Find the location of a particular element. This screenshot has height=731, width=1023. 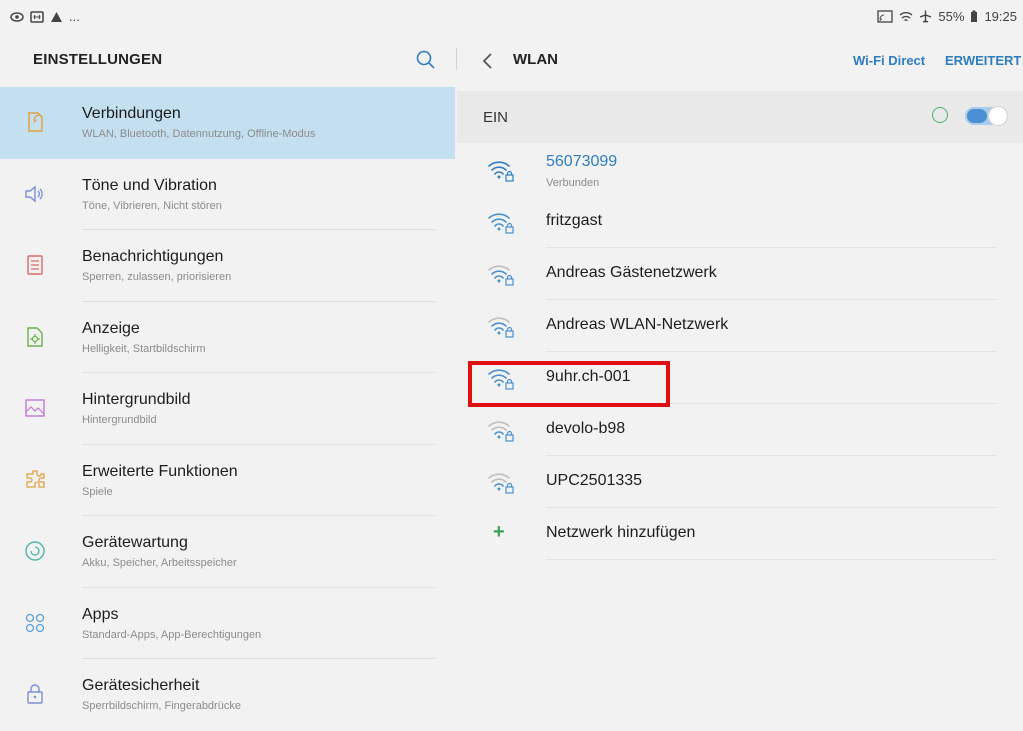

wlan-title: WLAN is located at coordinates (535, 59).